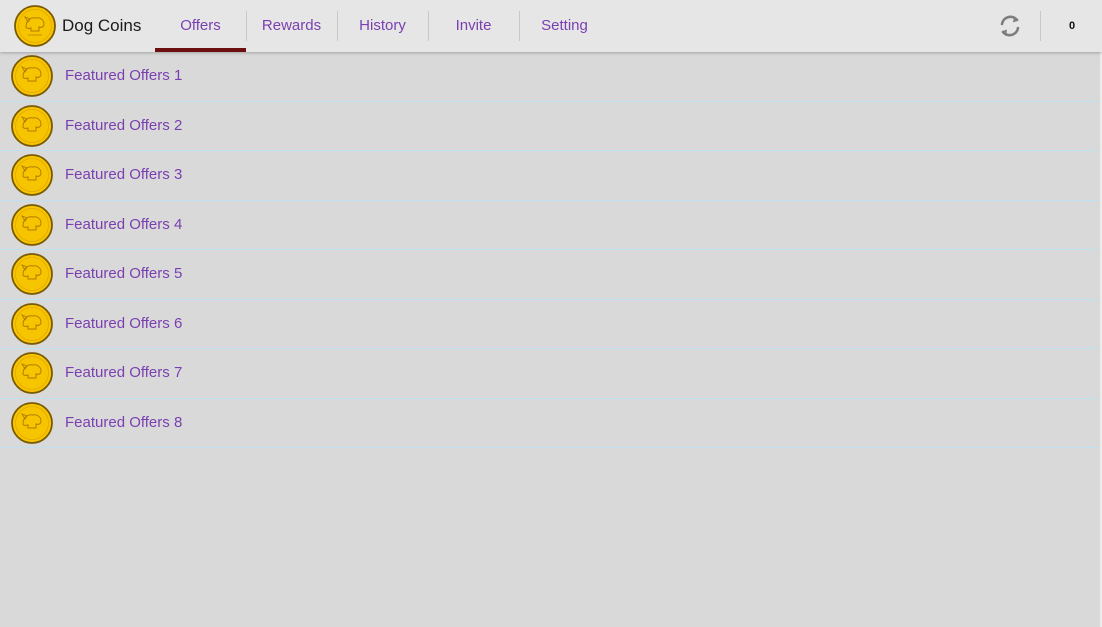 This screenshot has height=627, width=1102. What do you see at coordinates (124, 372) in the screenshot?
I see `offer-label: Featured Offers 7` at bounding box center [124, 372].